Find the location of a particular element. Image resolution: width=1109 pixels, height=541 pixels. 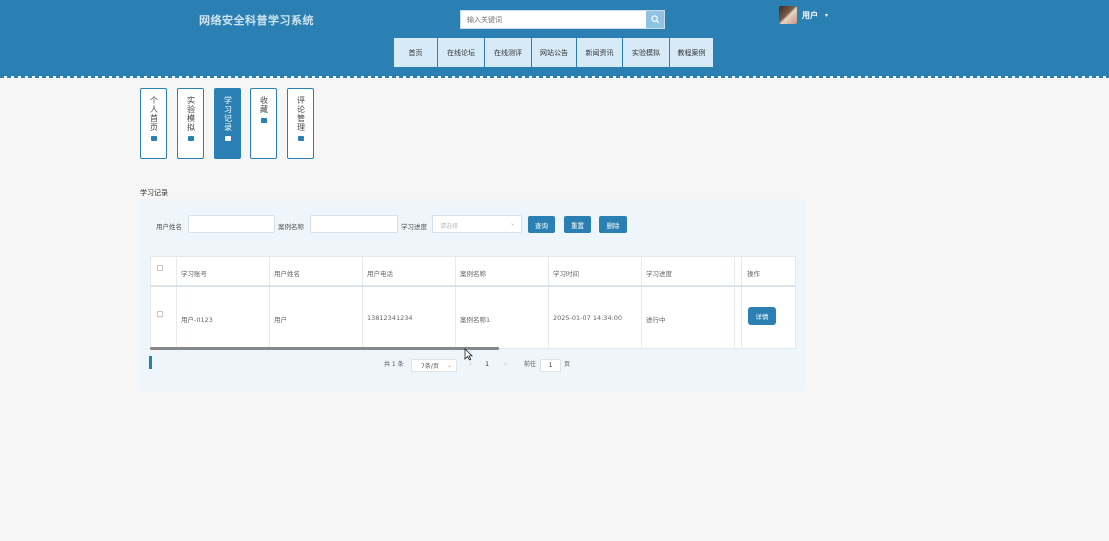

progress-filter-label: 学习进度 is located at coordinates (414, 227).